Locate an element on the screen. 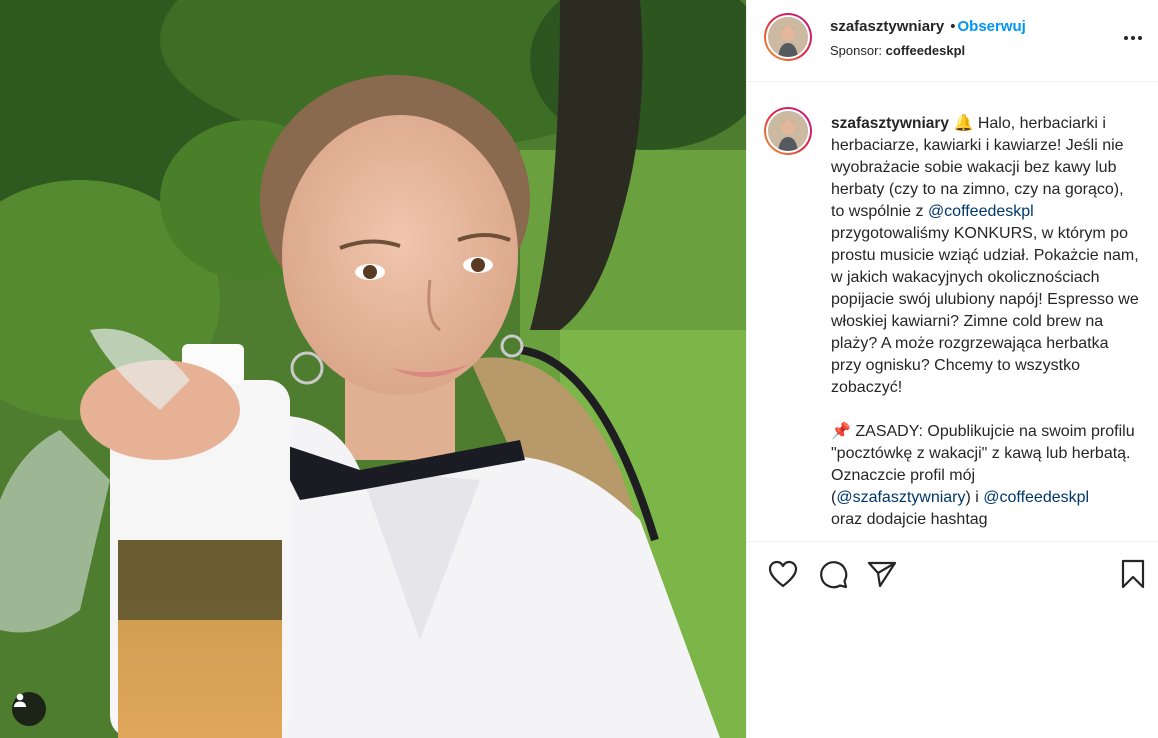 The image size is (1158, 738). comment-icon is located at coordinates (834, 575).